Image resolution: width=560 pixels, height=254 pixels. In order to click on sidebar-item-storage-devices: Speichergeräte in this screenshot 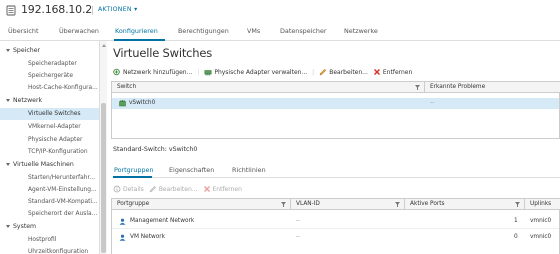, I will do `click(49, 76)`.